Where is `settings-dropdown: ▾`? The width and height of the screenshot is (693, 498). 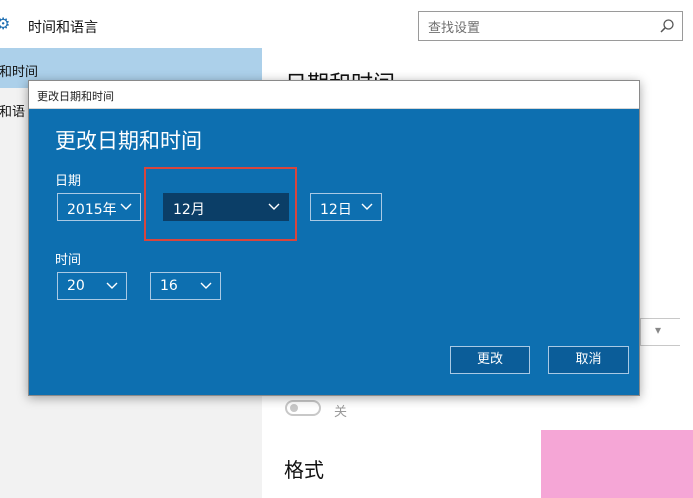
settings-dropdown: ▾ is located at coordinates (660, 332).